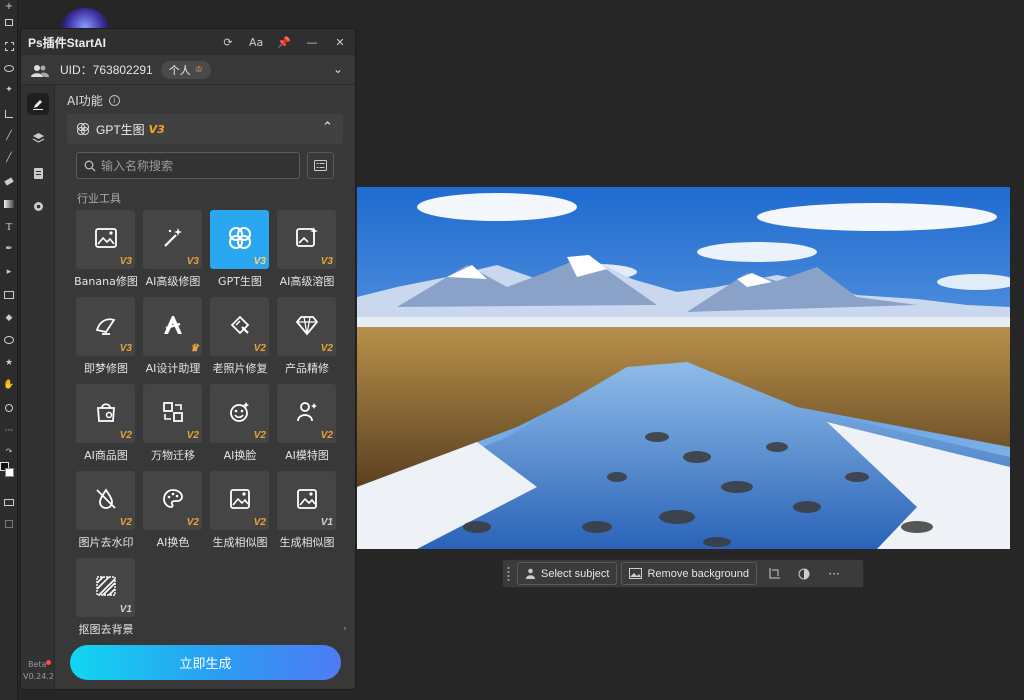 The width and height of the screenshot is (1024, 700). Describe the element at coordinates (338, 69) in the screenshot. I see `chevron-down-icon: ⌄` at that location.